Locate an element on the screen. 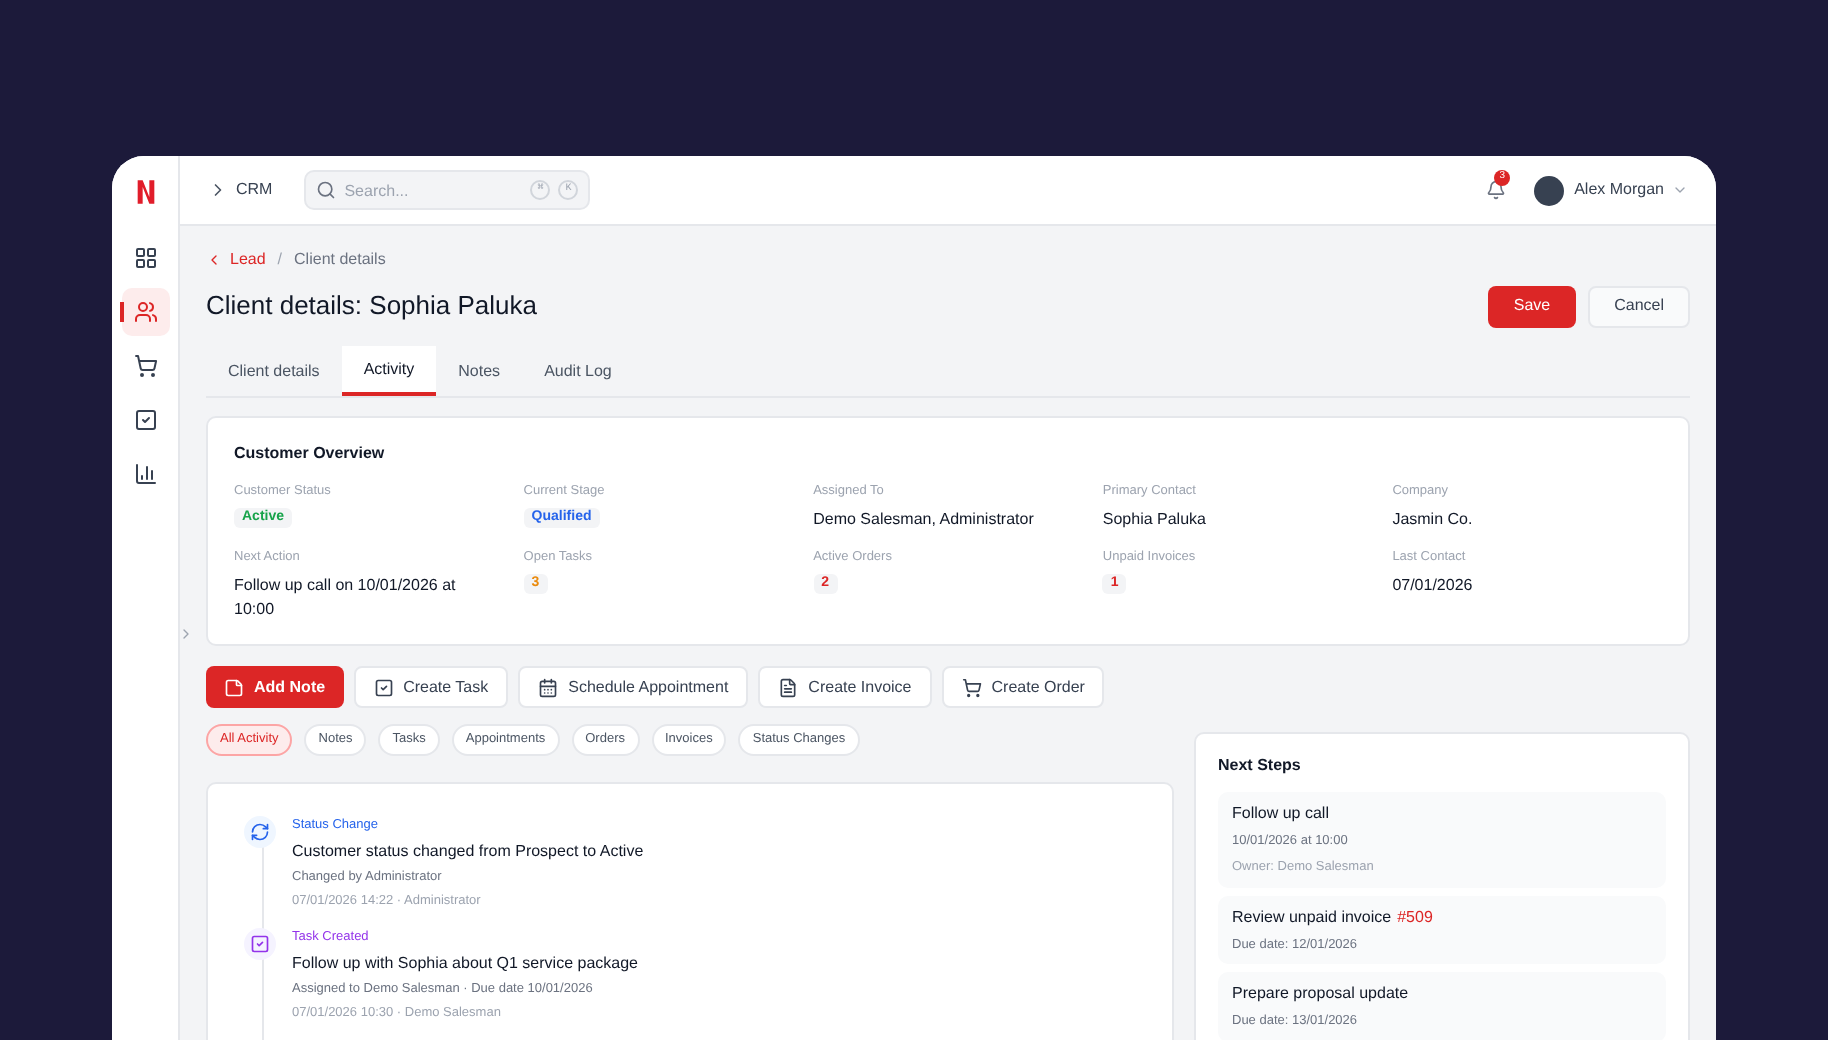 This screenshot has height=1040, width=1828. activity-title: Follow up with Sophia about Q1 service package is located at coordinates (465, 964).